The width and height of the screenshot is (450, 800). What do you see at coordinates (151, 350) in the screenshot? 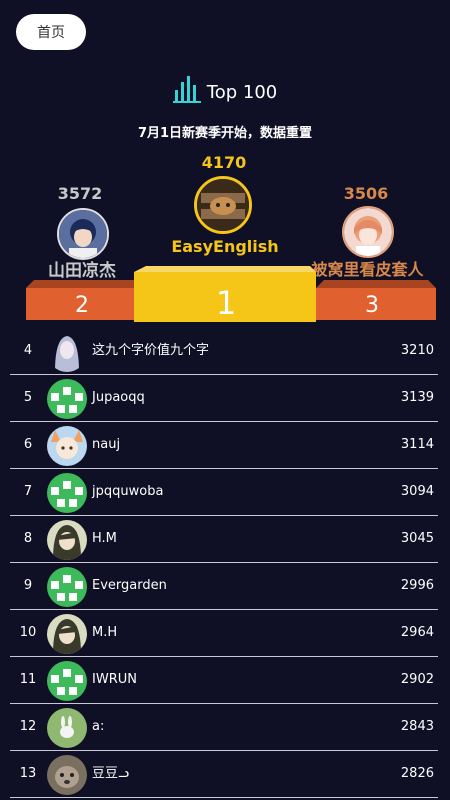
I see `user-name: 这九个字价值九个字` at bounding box center [151, 350].